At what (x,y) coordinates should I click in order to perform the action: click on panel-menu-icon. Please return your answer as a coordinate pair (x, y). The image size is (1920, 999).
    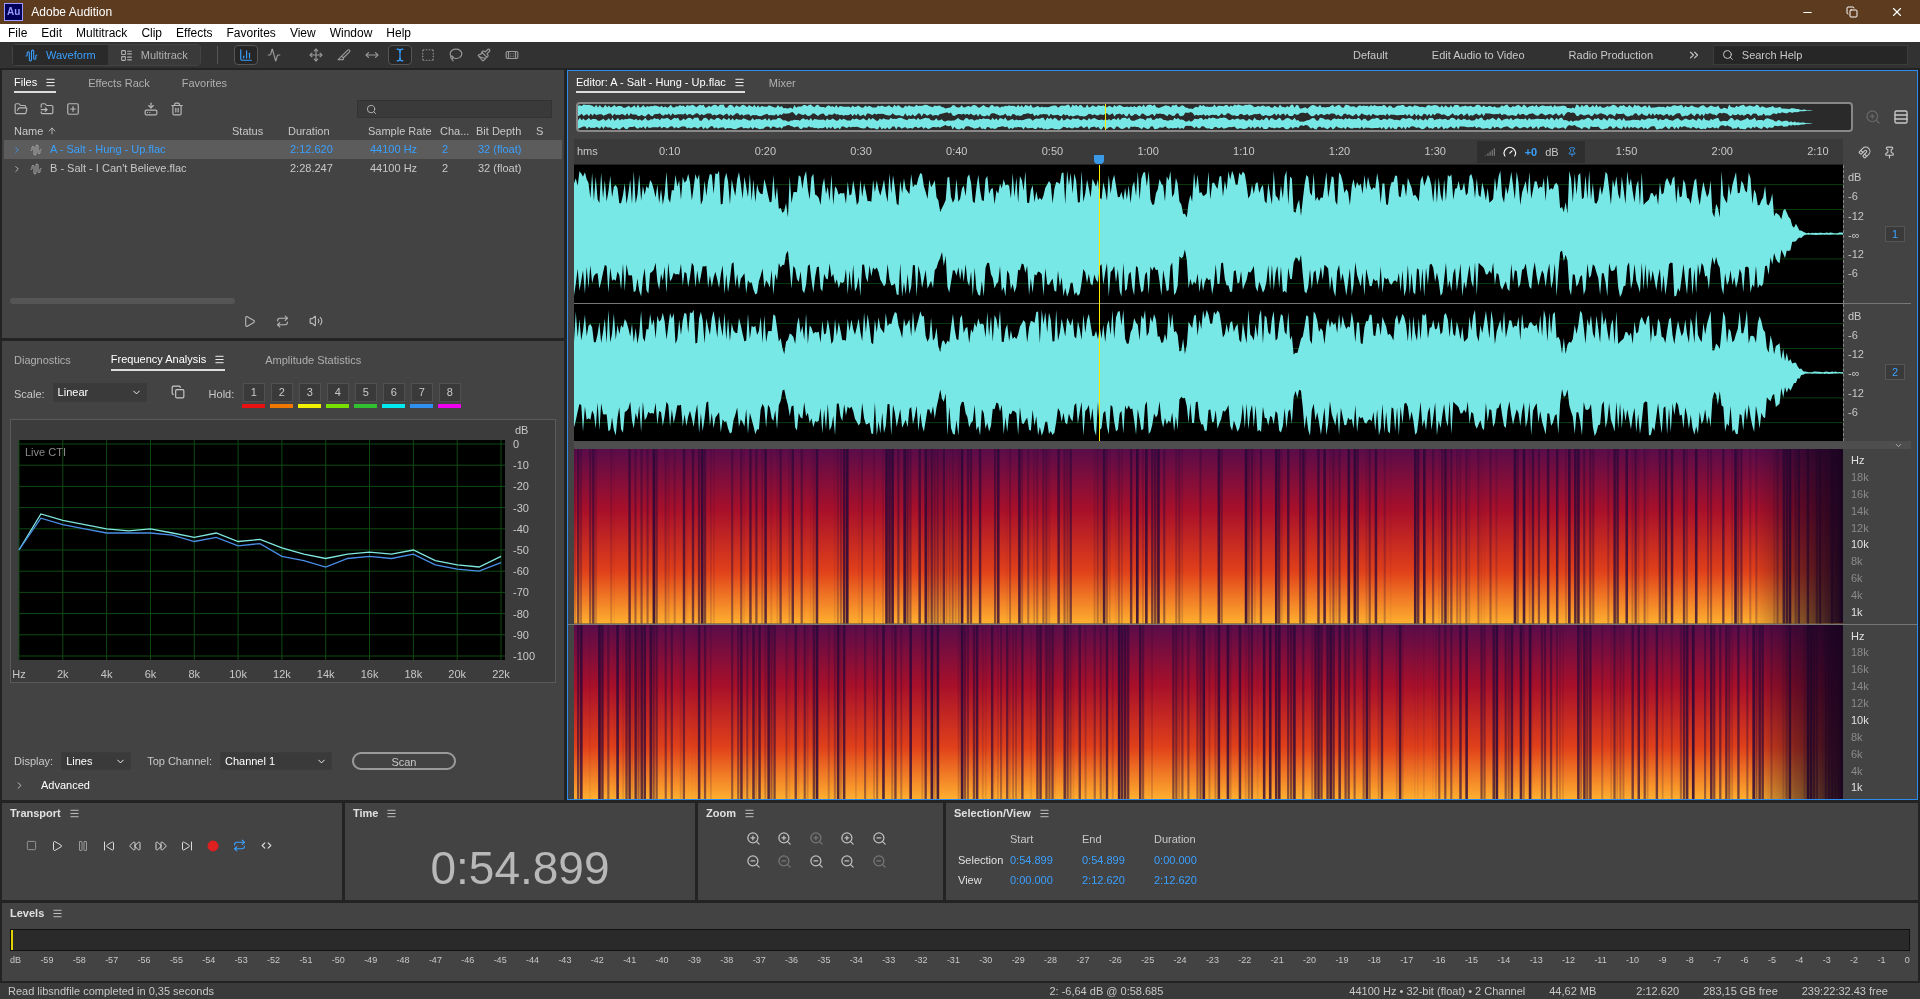
    Looking at the image, I should click on (1901, 117).